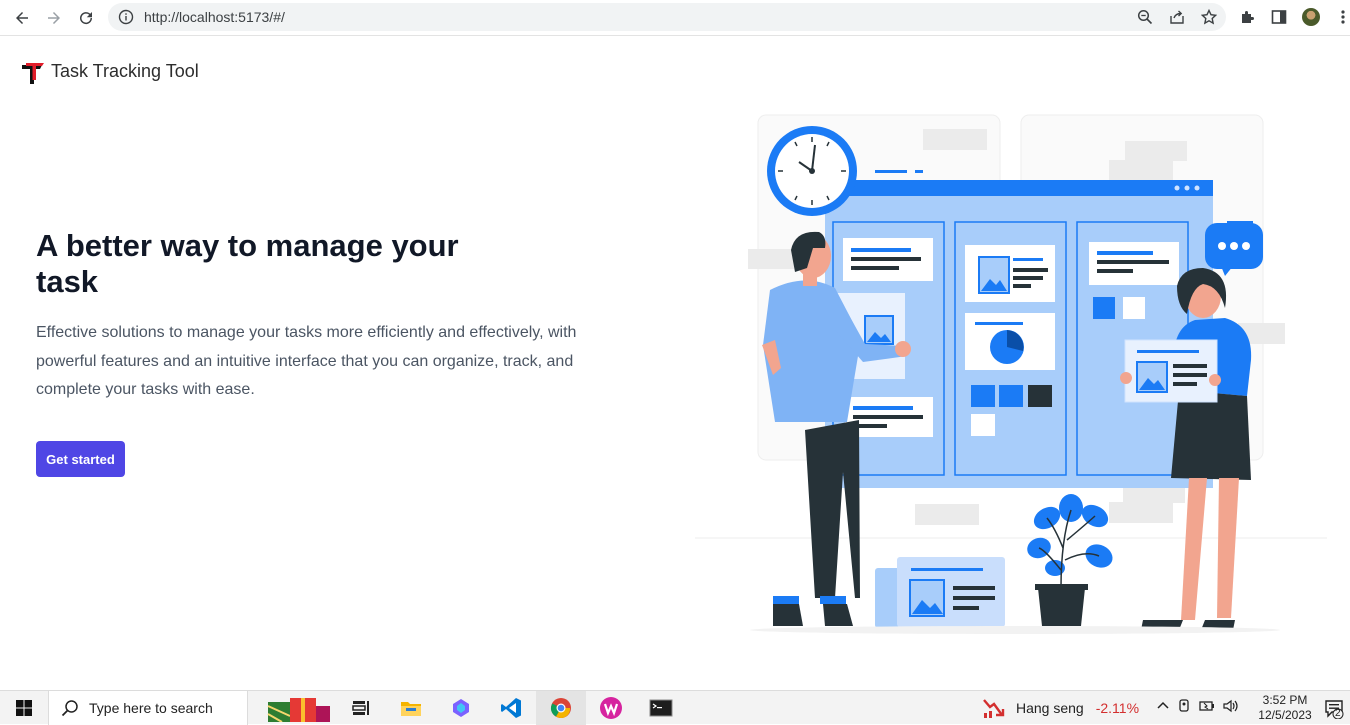 The width and height of the screenshot is (1350, 725). I want to click on clock-time: 3:52 PM, so click(1285, 700).